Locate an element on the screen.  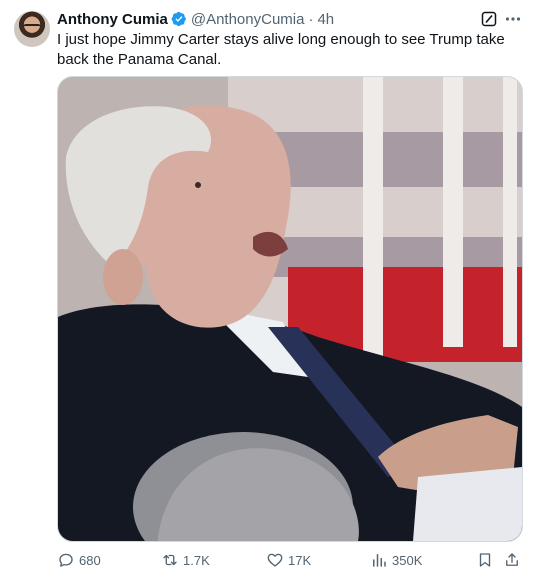
author-handle: @AnthonyCumia is located at coordinates (248, 19).